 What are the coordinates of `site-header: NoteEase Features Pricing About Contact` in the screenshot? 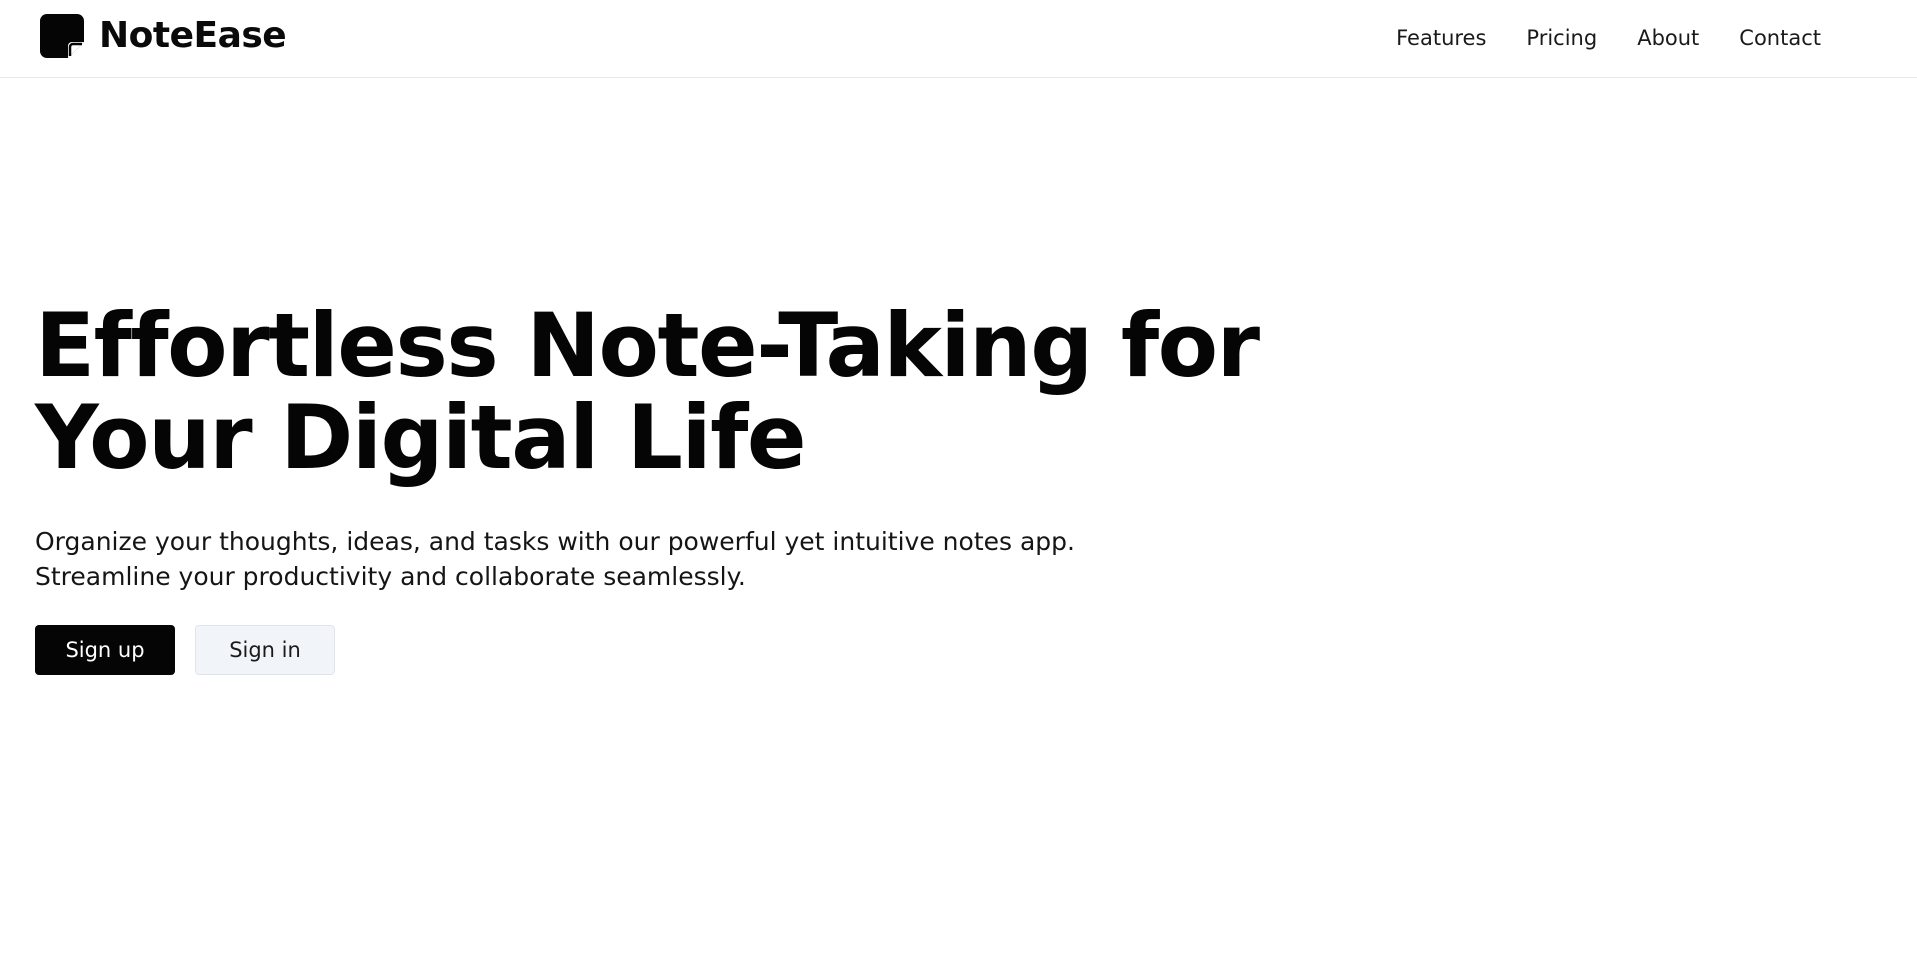 It's located at (958, 39).